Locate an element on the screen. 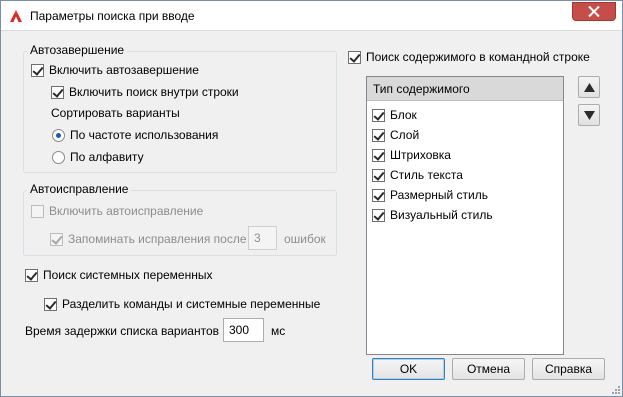 Image resolution: width=623 pixels, height=397 pixels. list-item: Стиль текста is located at coordinates (417, 175).